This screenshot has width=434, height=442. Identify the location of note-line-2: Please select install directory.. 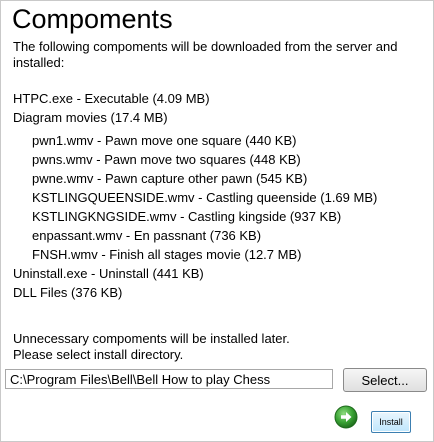
(98, 354).